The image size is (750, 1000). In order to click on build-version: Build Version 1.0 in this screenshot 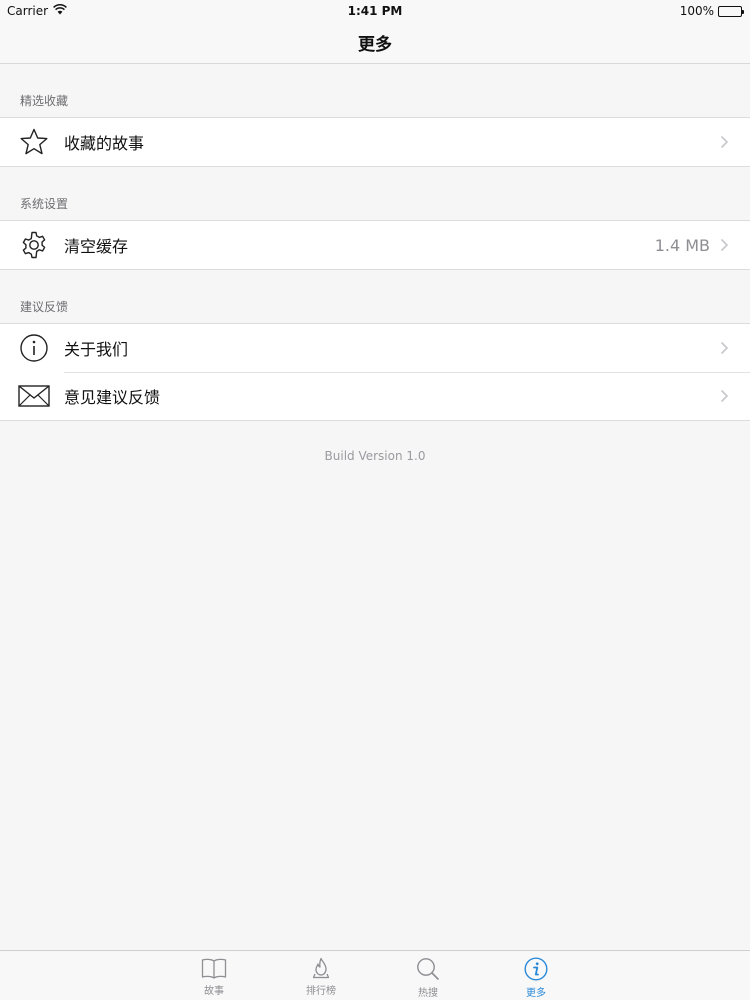, I will do `click(375, 456)`.